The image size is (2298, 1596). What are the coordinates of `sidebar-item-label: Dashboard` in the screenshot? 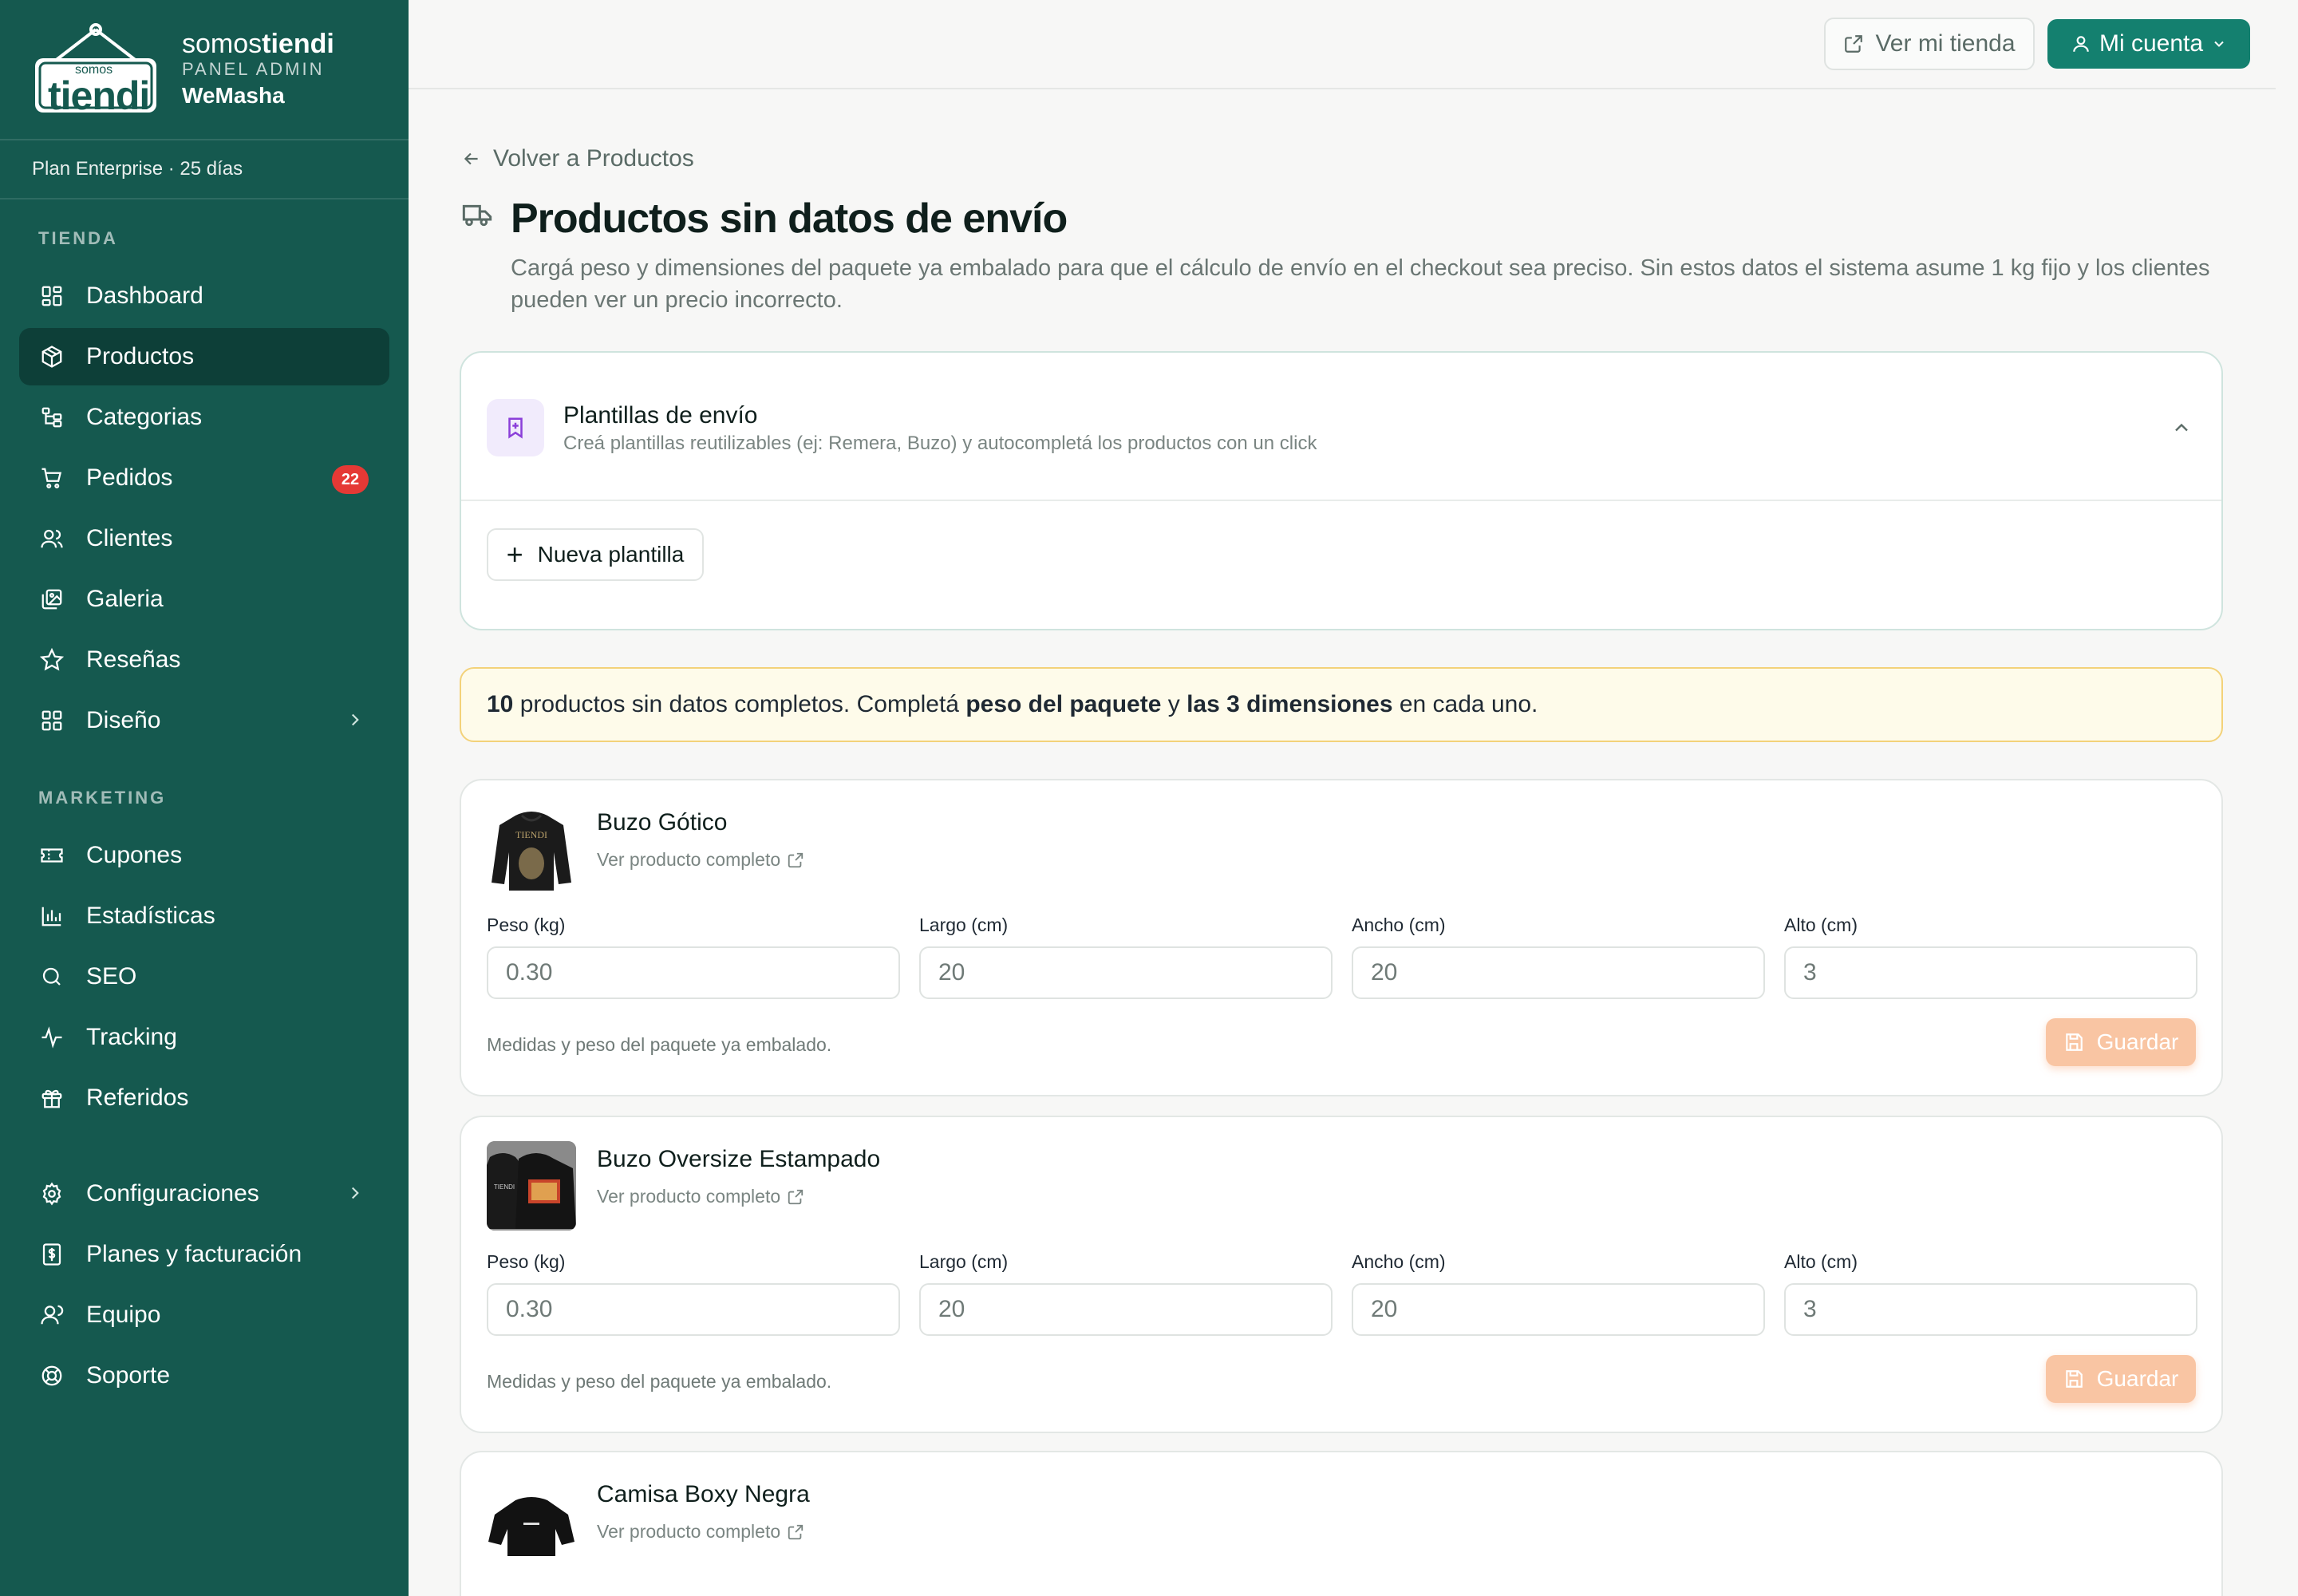 It's located at (144, 295).